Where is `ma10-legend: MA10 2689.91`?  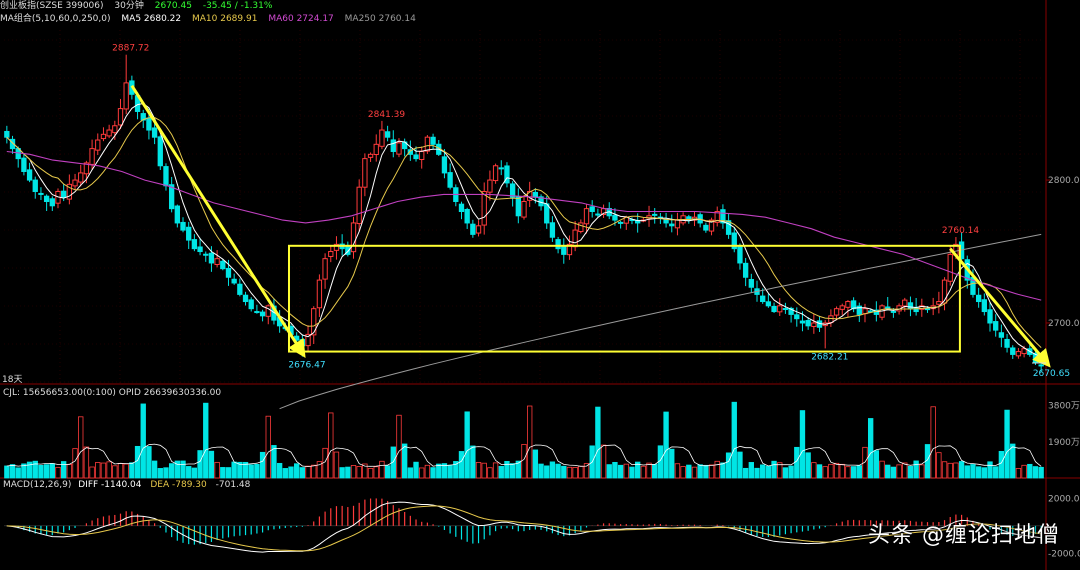
ma10-legend: MA10 2689.91 is located at coordinates (225, 19).